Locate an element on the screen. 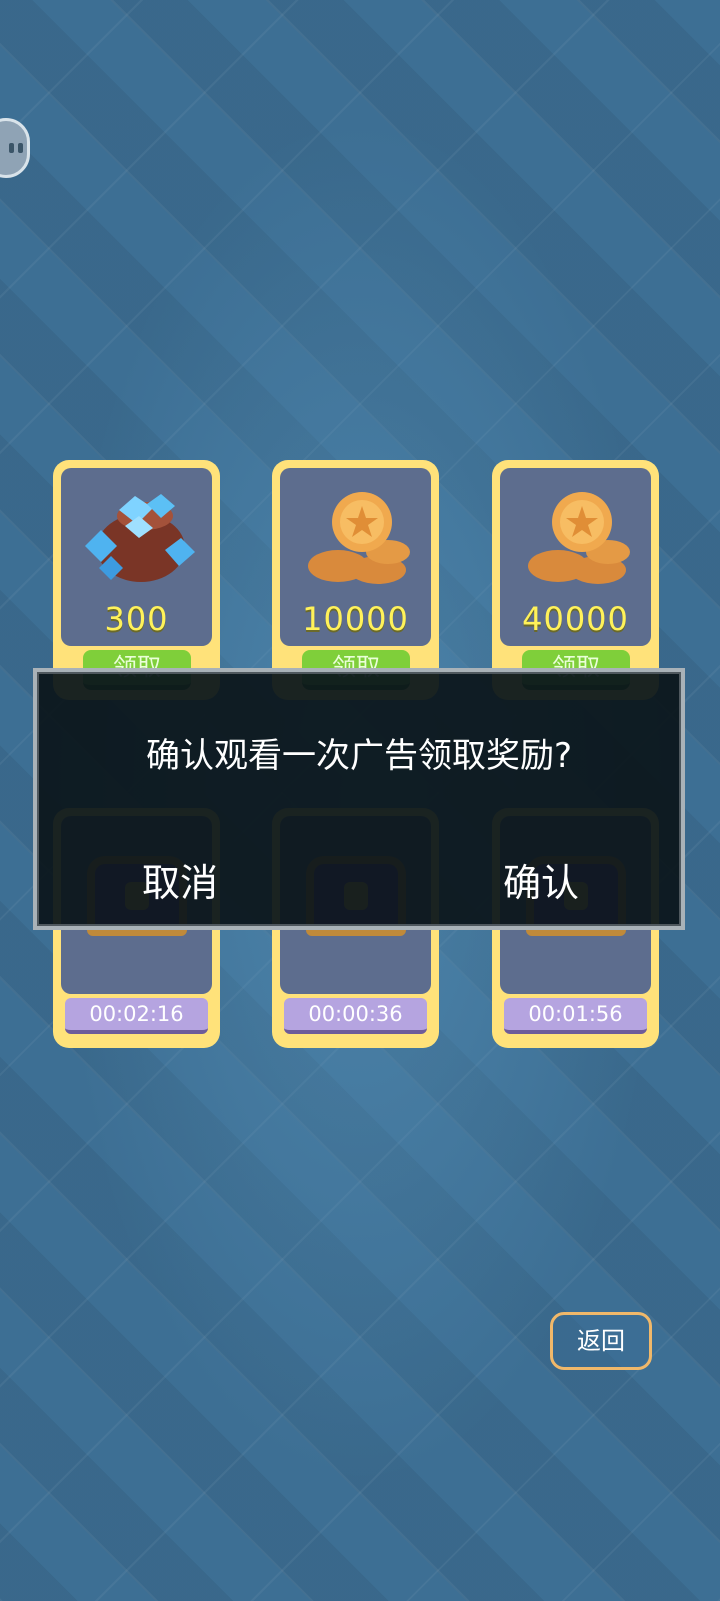 The width and height of the screenshot is (720, 1601). reward-card-gems: 300 领取 is located at coordinates (136, 580).